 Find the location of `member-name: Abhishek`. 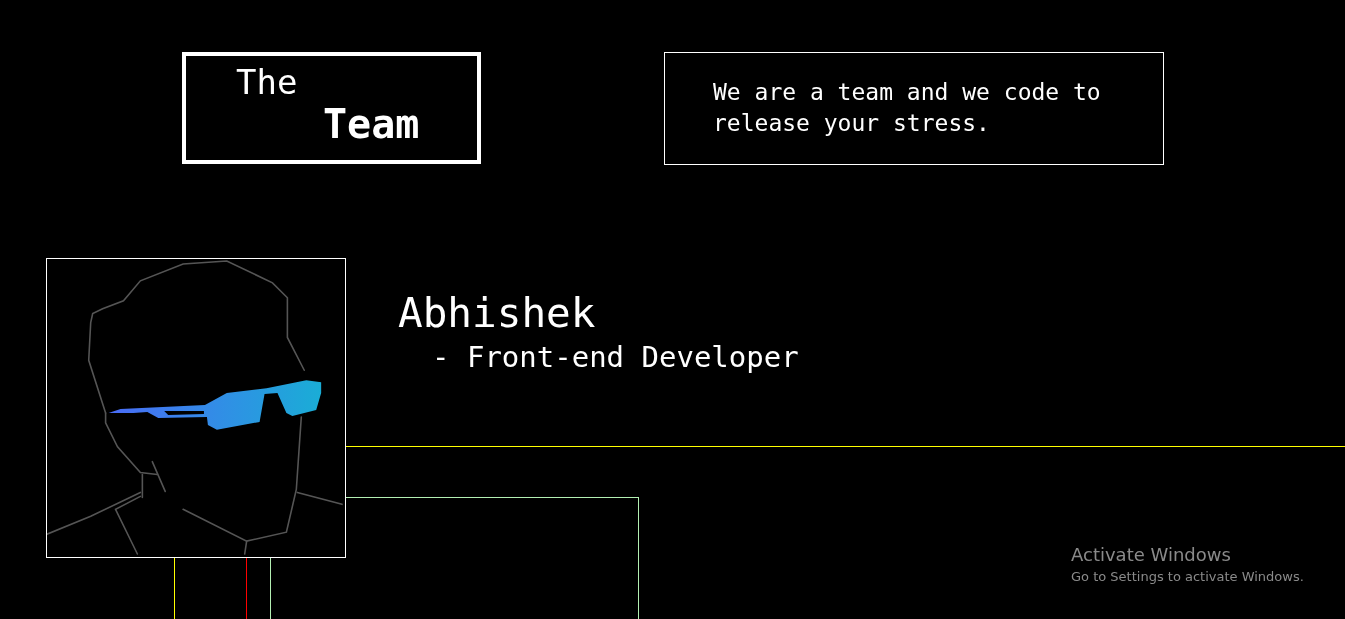

member-name: Abhishek is located at coordinates (497, 313).